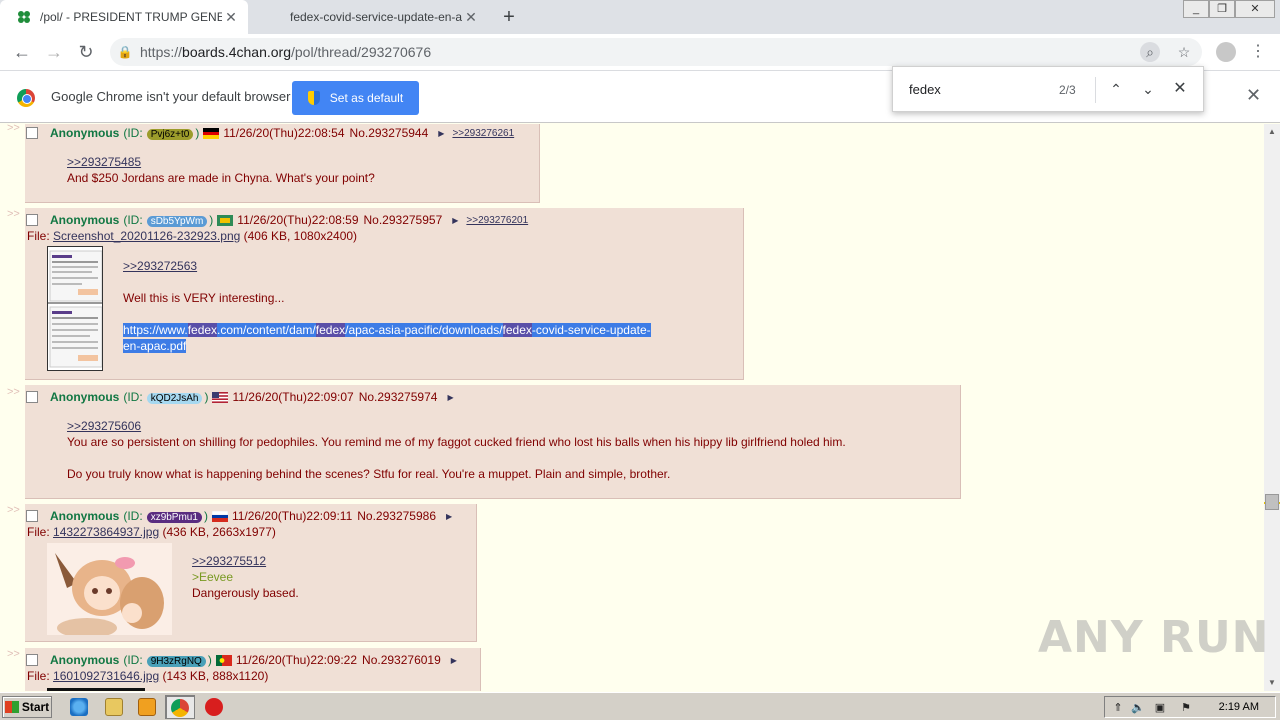 The height and width of the screenshot is (720, 1280). What do you see at coordinates (131, 17) in the screenshot?
I see `tab-title: /pol/ - PRESIDENT TRUMP GENERAL` at bounding box center [131, 17].